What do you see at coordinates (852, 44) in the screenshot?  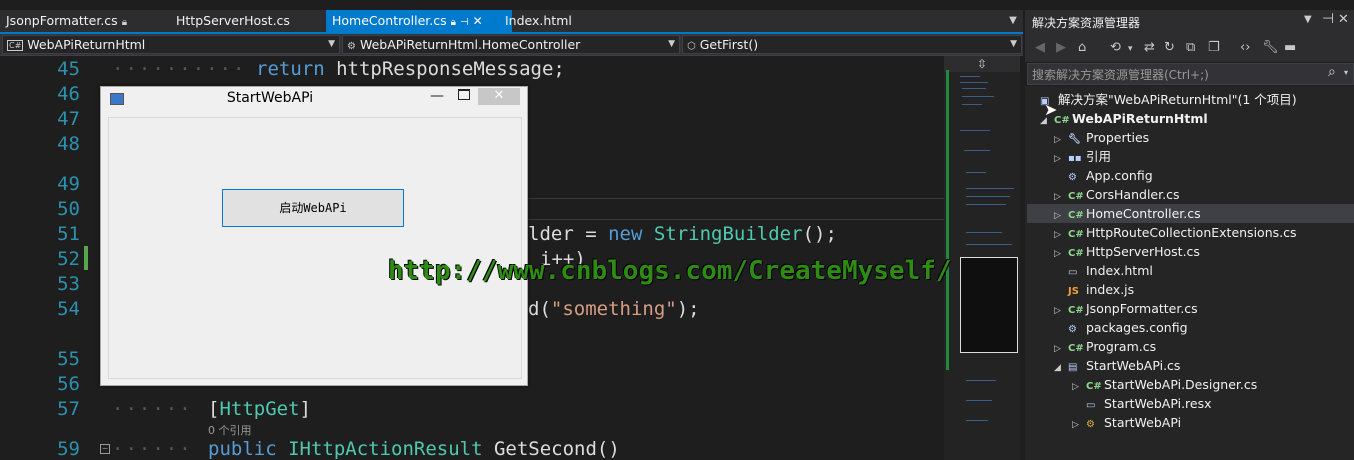 I see `member-dropdown: ⬡ GetFirst() ▼` at bounding box center [852, 44].